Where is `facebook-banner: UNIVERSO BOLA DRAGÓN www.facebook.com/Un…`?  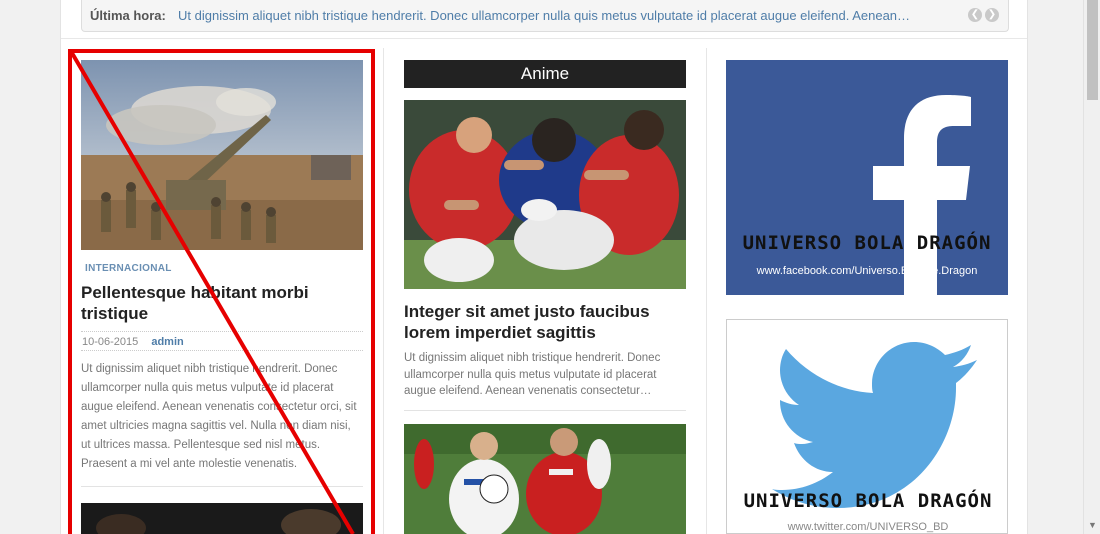
facebook-banner: UNIVERSO BOLA DRAGÓN www.facebook.com/Un… is located at coordinates (867, 177).